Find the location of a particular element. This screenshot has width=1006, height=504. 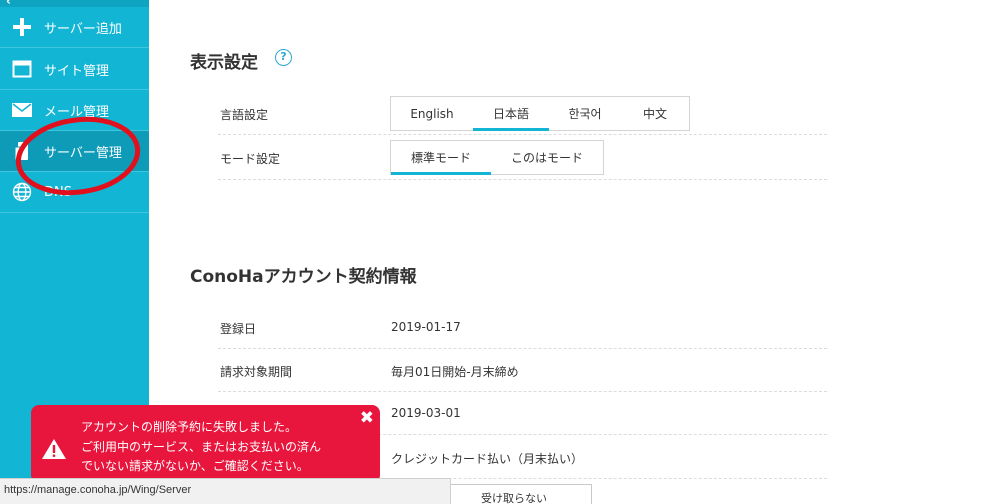

server-icon is located at coordinates (22, 151).